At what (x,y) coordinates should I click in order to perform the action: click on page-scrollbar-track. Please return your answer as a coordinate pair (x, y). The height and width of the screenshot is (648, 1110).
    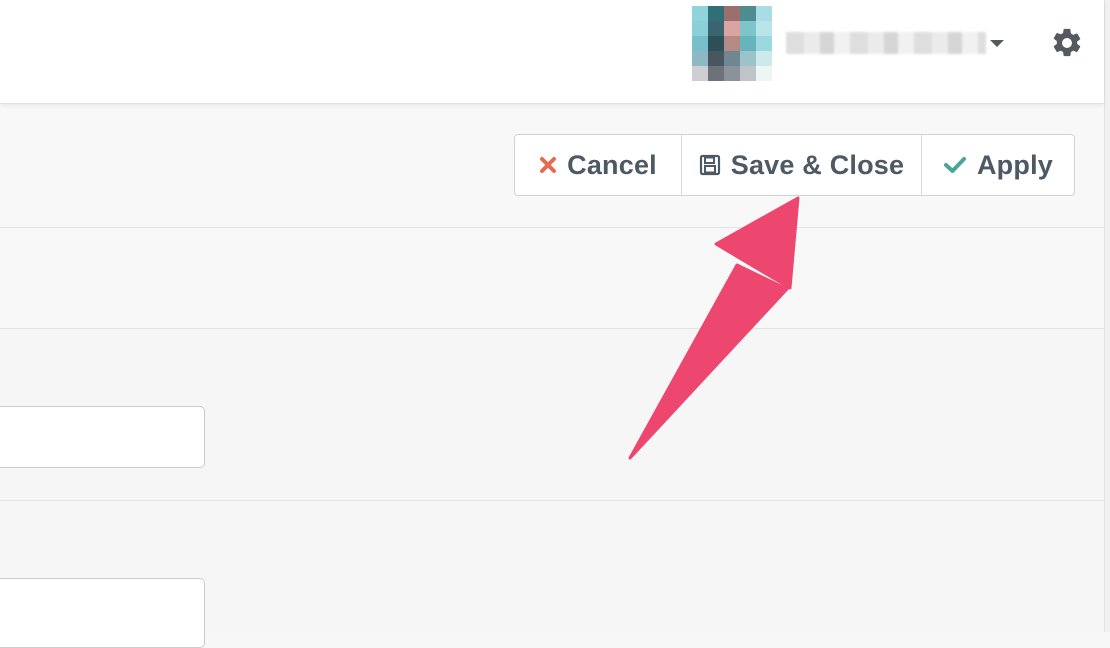
    Looking at the image, I should click on (1107, 316).